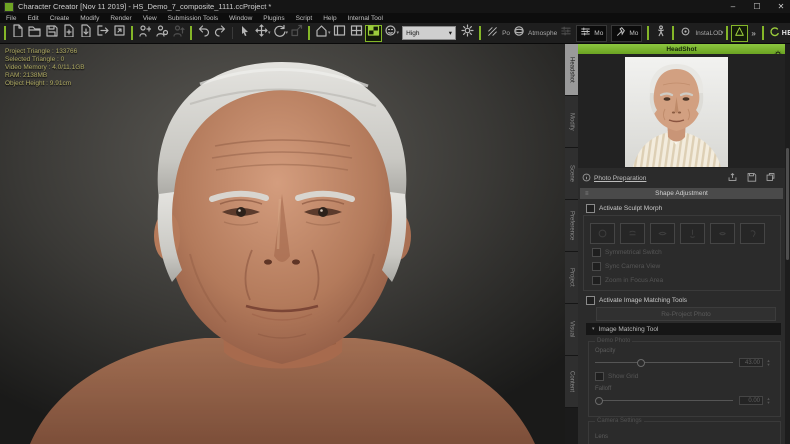  Describe the element at coordinates (85, 33) in the screenshot. I see `doc-import-button` at that location.